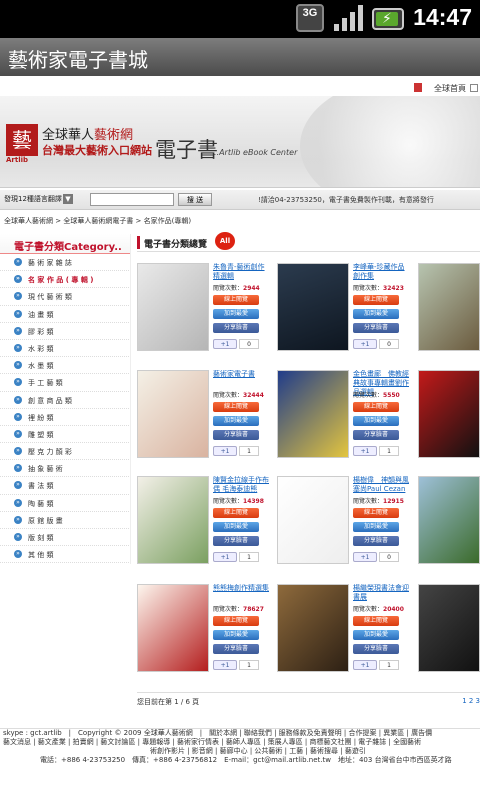 This screenshot has width=480, height=800. I want to click on page-info: 您目前在第 1 / 6 頁, so click(168, 702).